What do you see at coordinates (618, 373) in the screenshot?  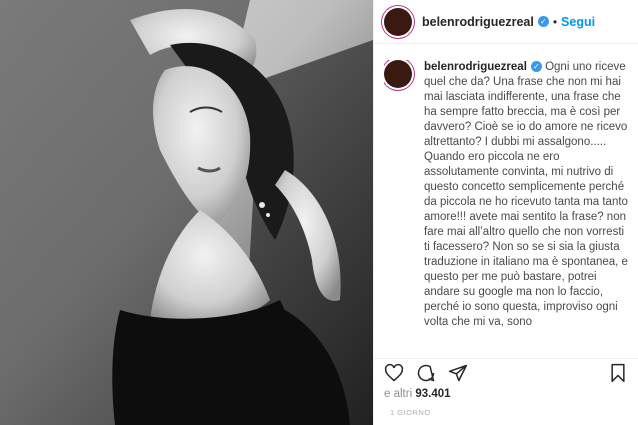 I see `bookmark-icon` at bounding box center [618, 373].